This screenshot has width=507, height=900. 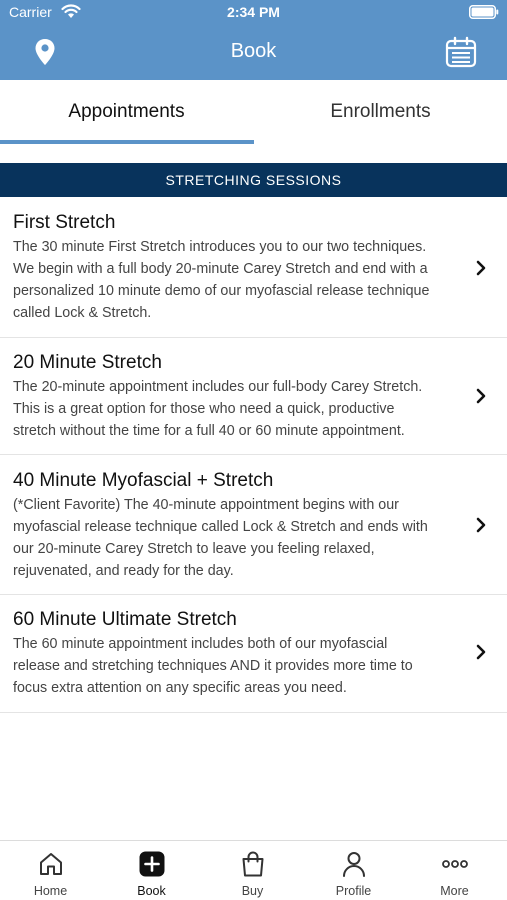 I want to click on home-icon, so click(x=51, y=864).